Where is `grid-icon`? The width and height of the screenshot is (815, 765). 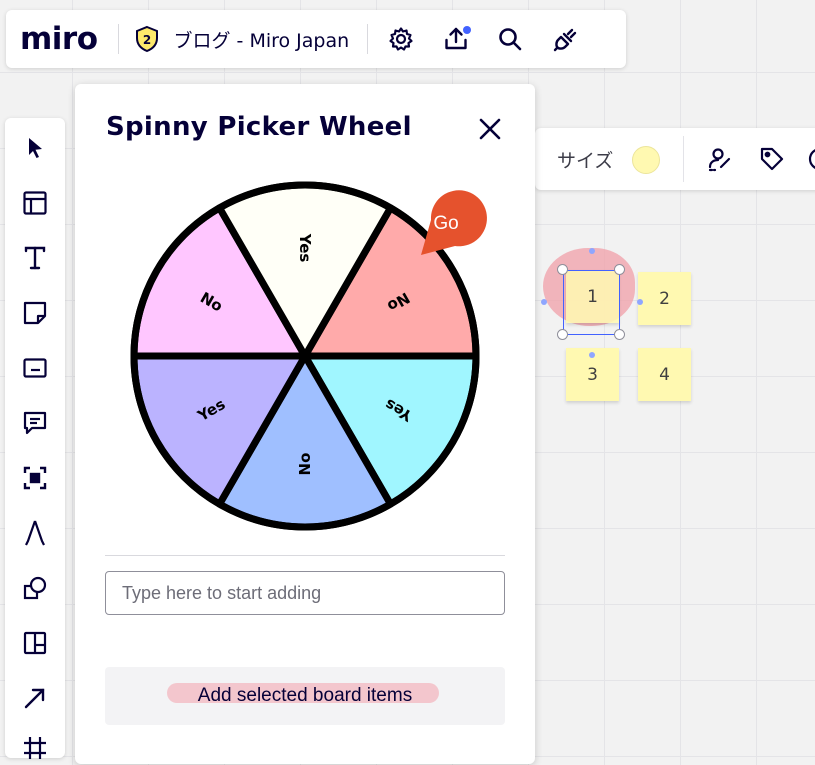 grid-icon is located at coordinates (35, 748).